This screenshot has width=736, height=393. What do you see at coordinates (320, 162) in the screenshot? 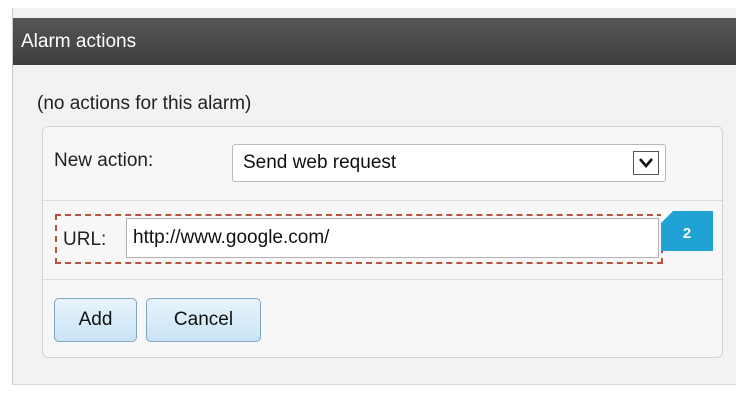
I see `new-action-selected-value: Send web request` at bounding box center [320, 162].